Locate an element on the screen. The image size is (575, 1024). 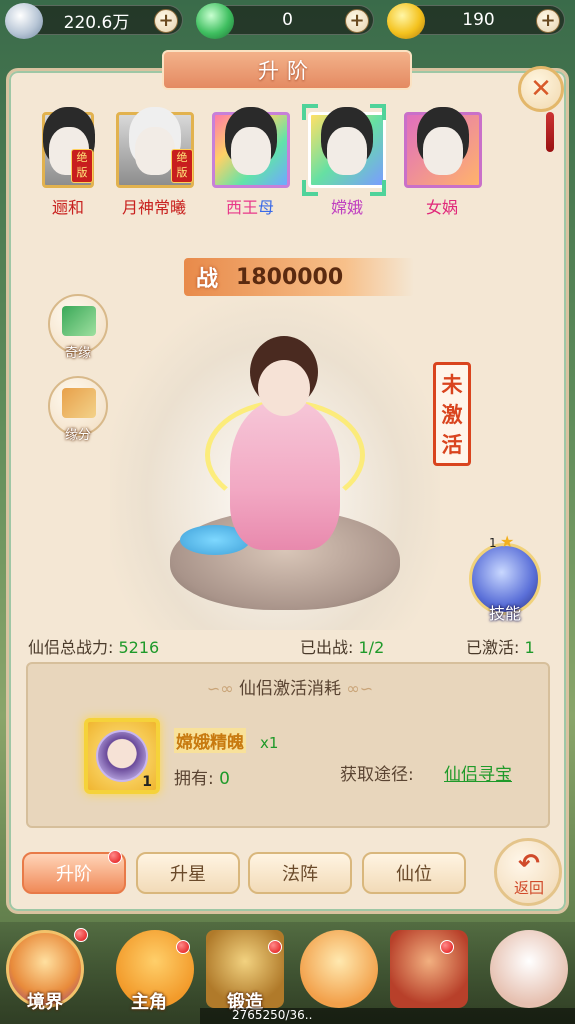
item-slot: 1 is located at coordinates (122, 756).